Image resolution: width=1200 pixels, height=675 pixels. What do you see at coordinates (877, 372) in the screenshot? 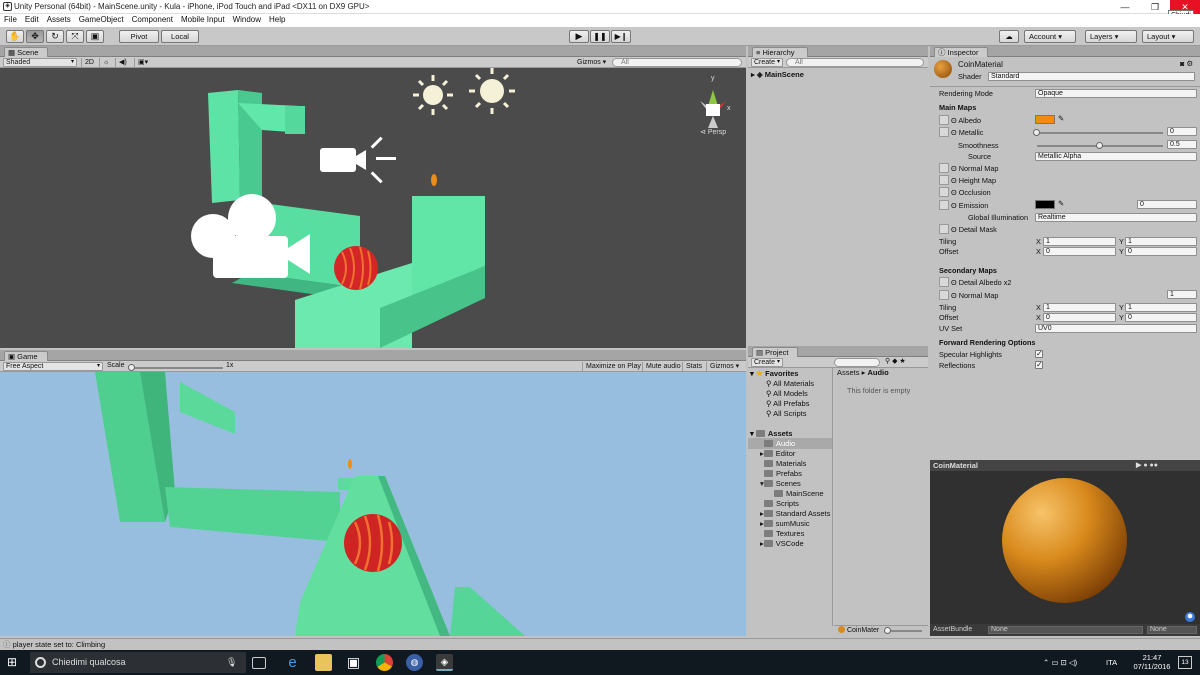
I see `breadcrumb-current: Audio` at bounding box center [877, 372].